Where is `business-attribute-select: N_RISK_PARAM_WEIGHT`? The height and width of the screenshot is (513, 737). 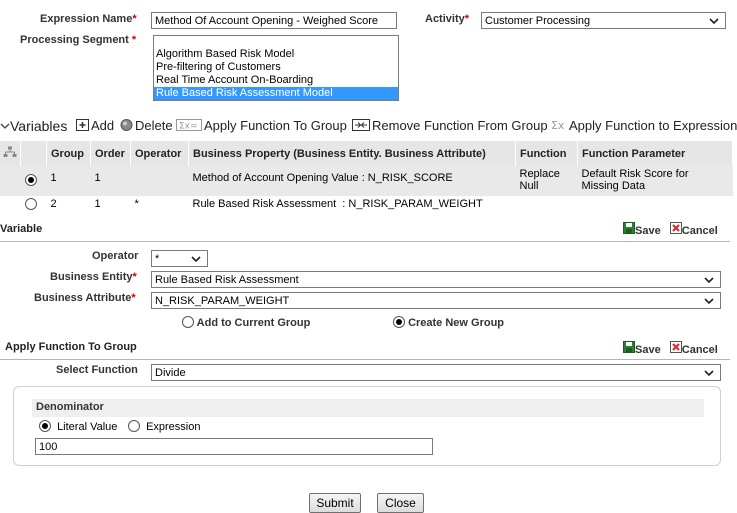 business-attribute-select: N_RISK_PARAM_WEIGHT is located at coordinates (436, 300).